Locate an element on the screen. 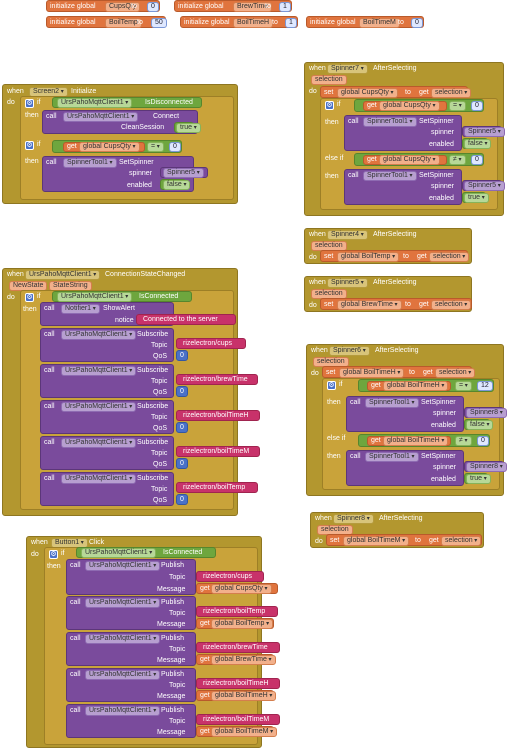 The height and width of the screenshot is (750, 508). get-var-block: get global BoilTemp is located at coordinates (235, 623).